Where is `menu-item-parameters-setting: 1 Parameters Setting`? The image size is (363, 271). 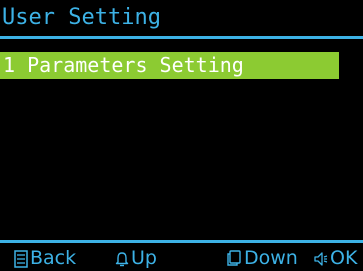 menu-item-parameters-setting: 1 Parameters Setting is located at coordinates (169, 65).